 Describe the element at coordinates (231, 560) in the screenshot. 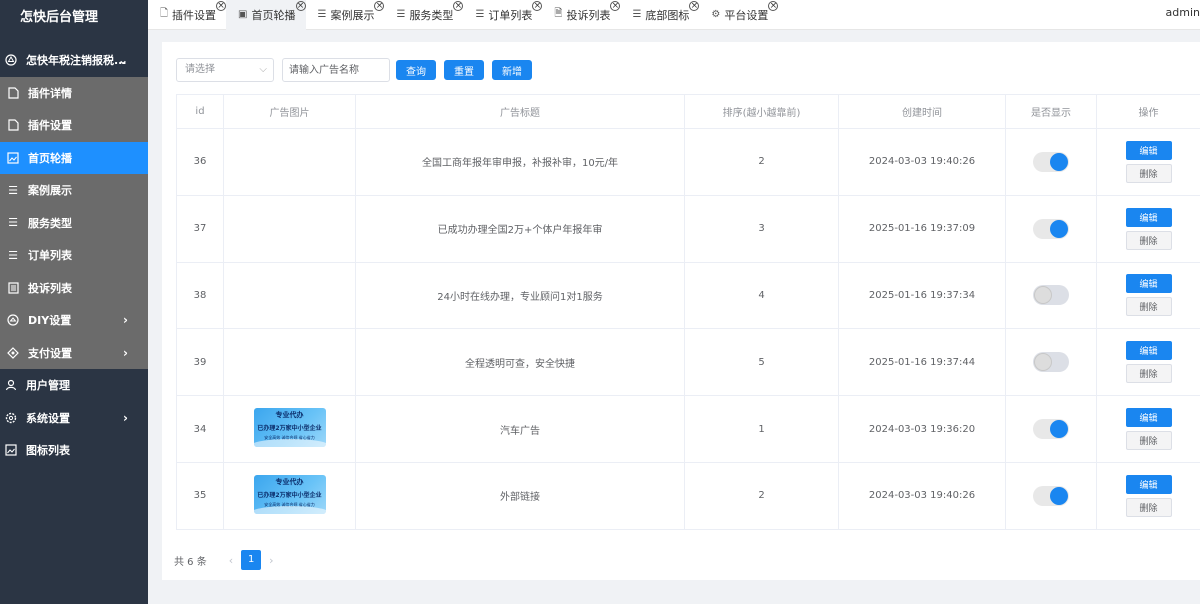

I see `prev-page-icon: ‹` at that location.